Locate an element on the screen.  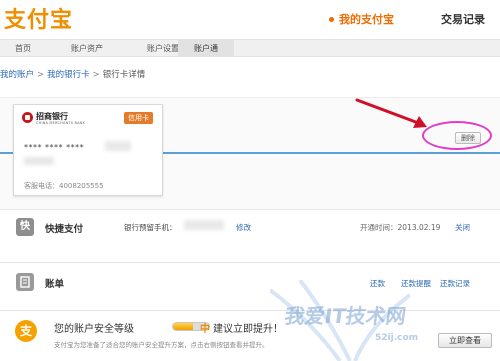
quick-pay-title: 快捷支付 is located at coordinates (64, 229).